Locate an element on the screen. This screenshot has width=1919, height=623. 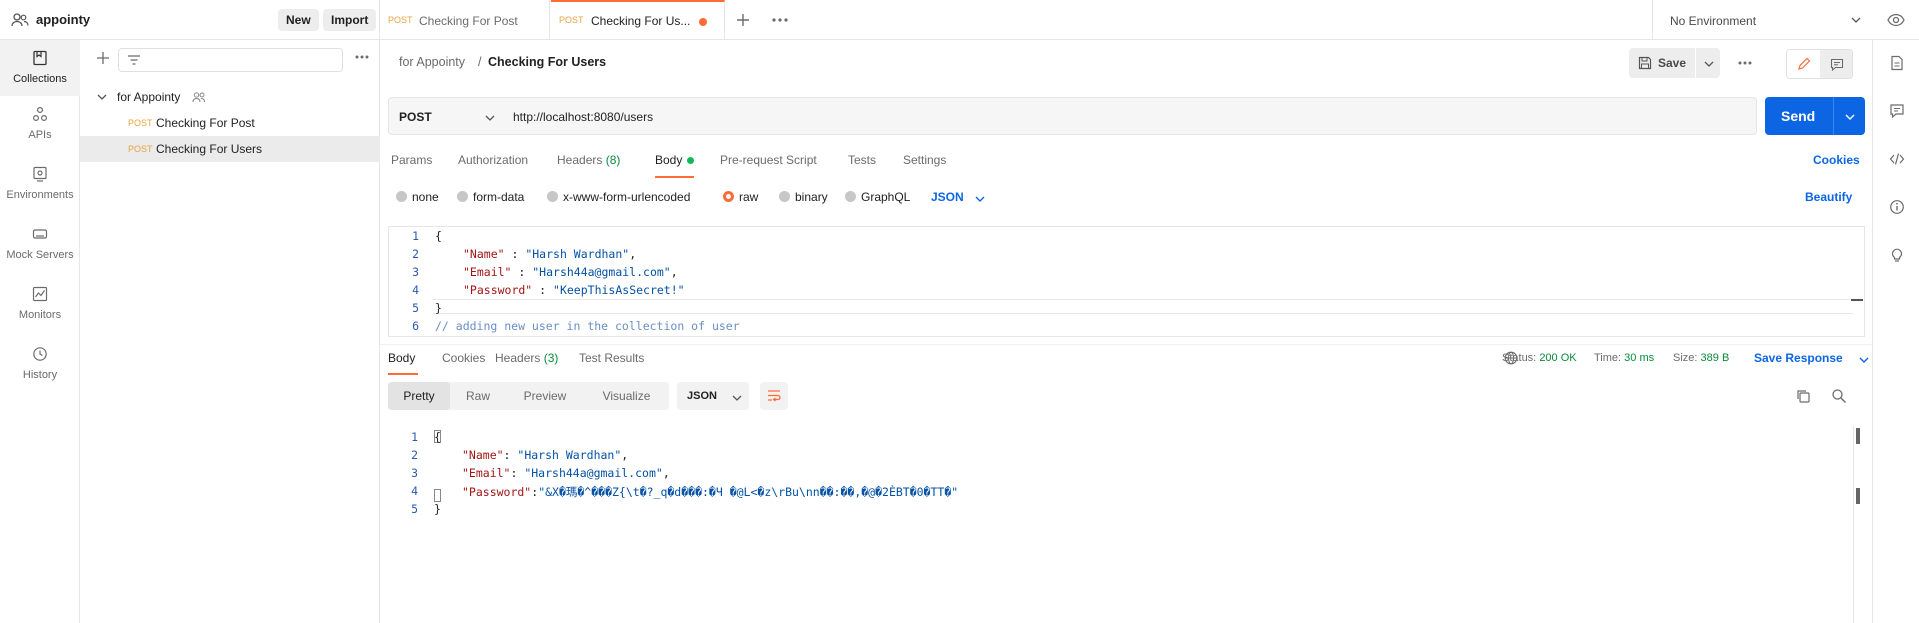
comment-icon is located at coordinates (1837, 64).